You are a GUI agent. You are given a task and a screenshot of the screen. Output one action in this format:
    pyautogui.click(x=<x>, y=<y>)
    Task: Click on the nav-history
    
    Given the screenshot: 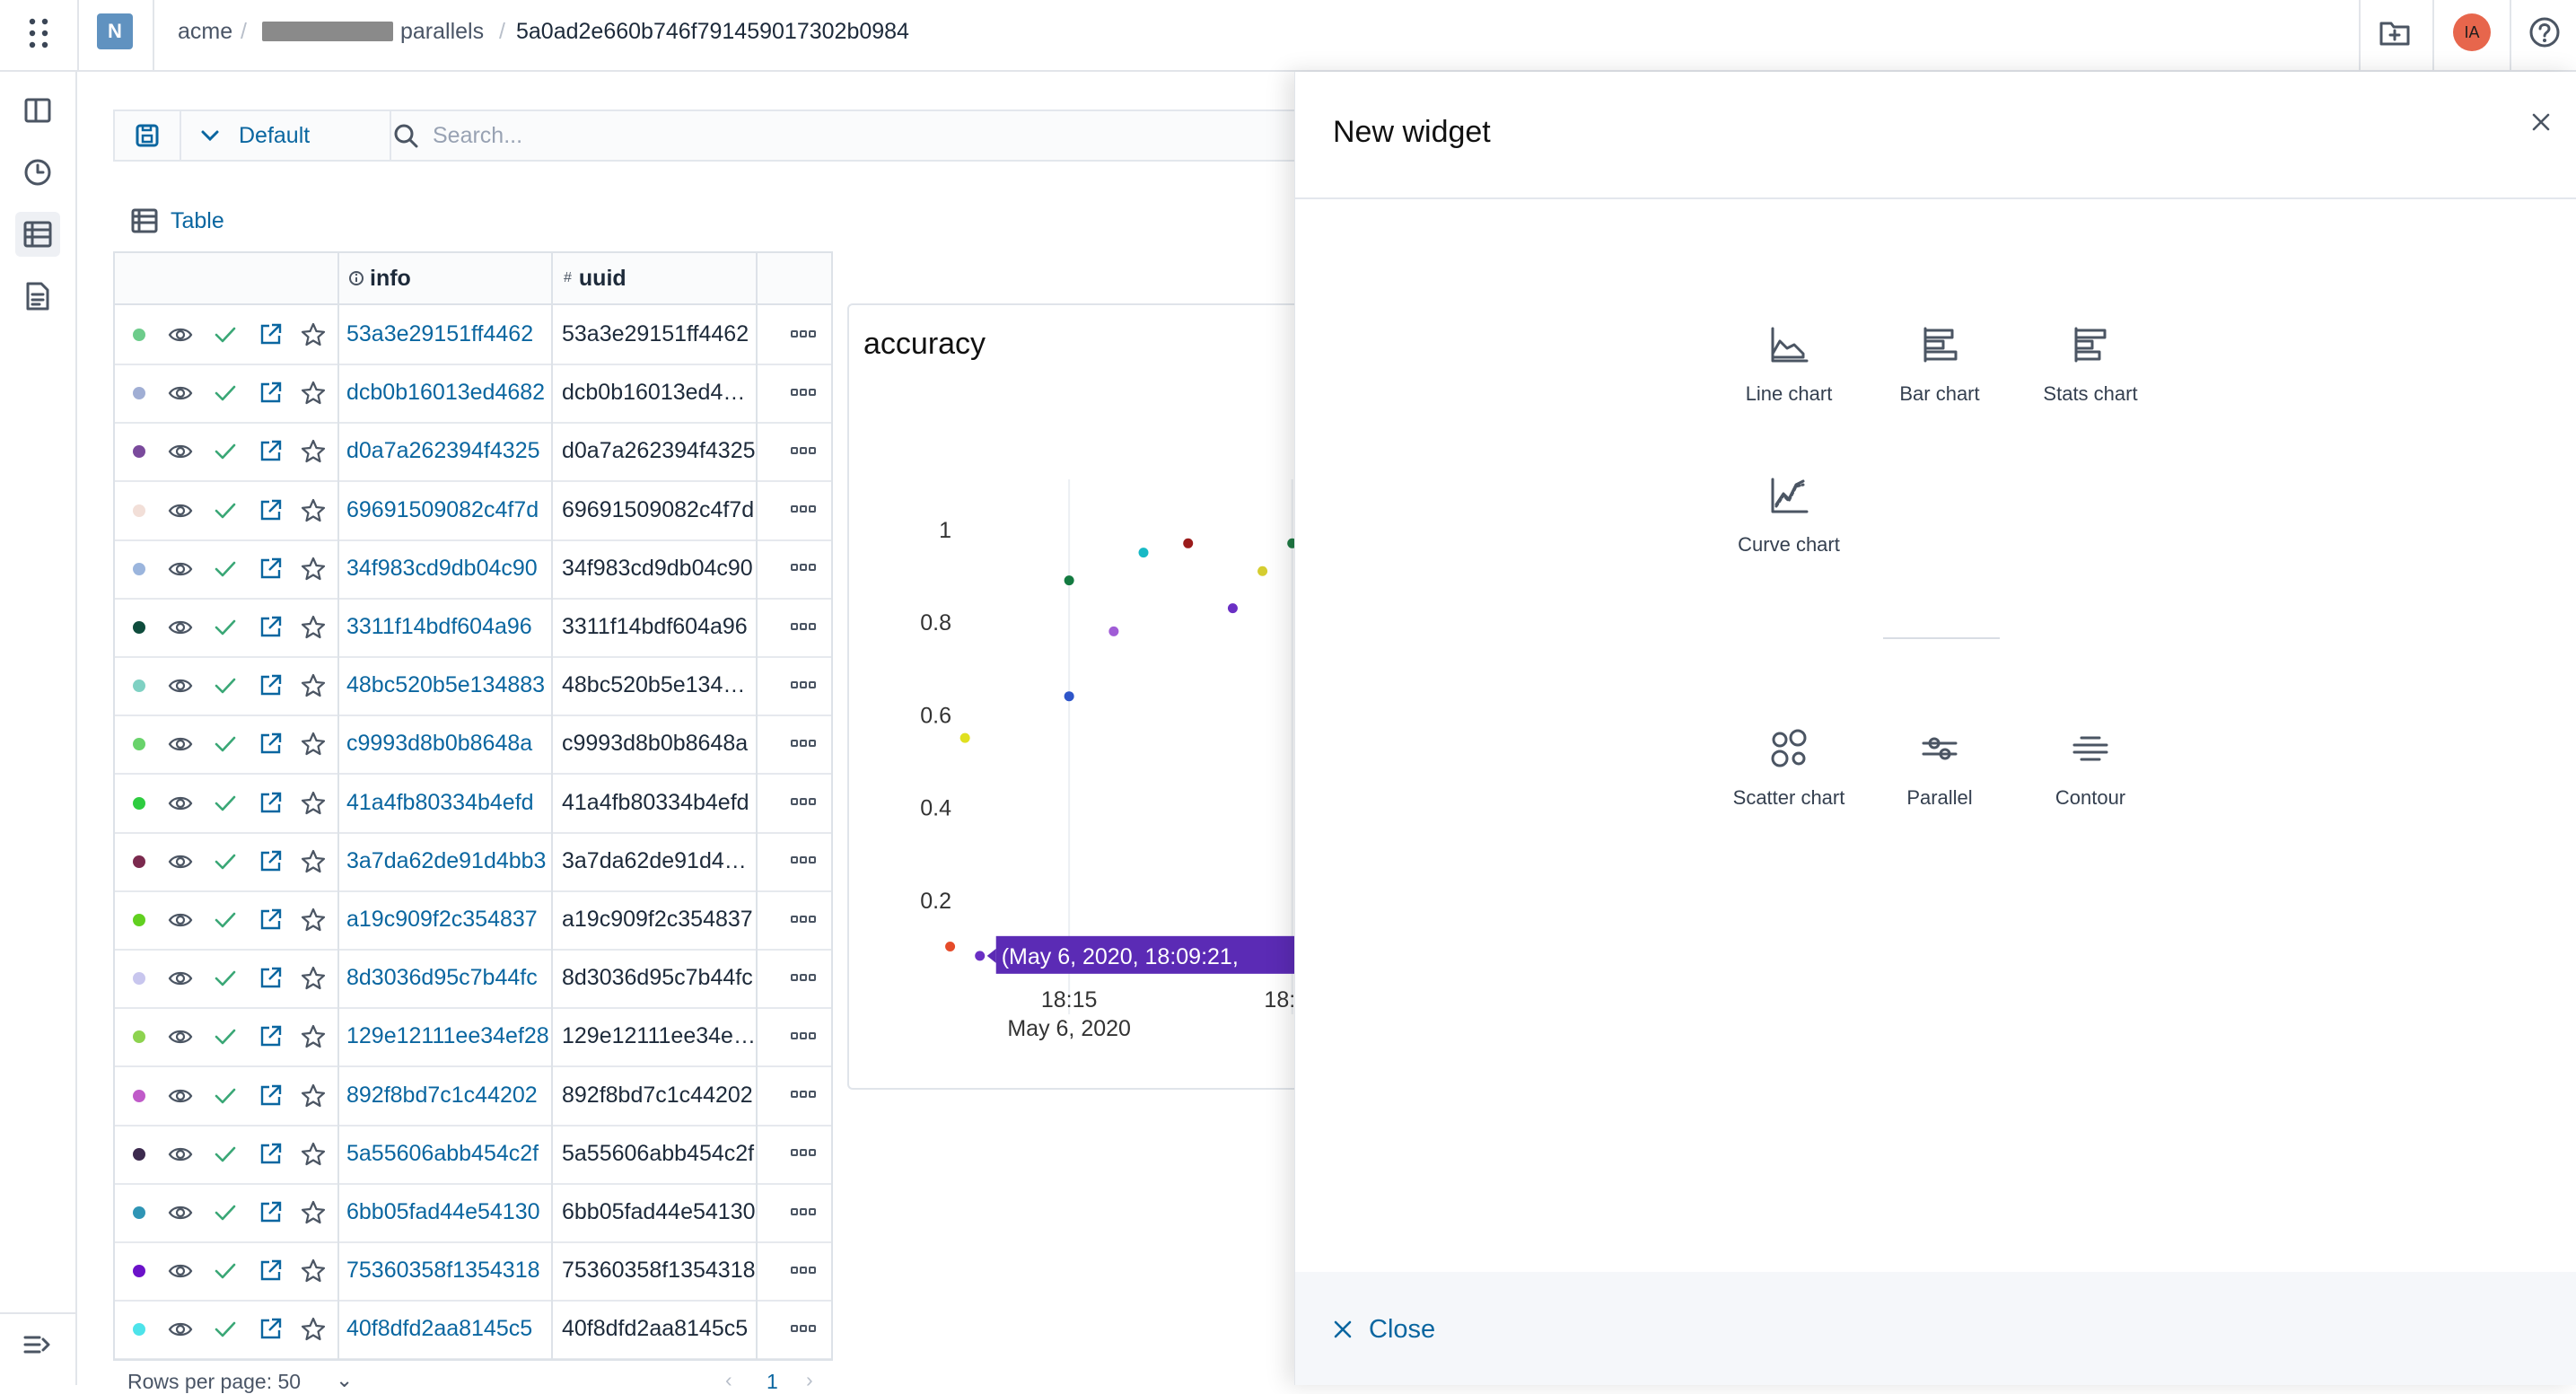 What is the action you would take?
    pyautogui.click(x=37, y=172)
    